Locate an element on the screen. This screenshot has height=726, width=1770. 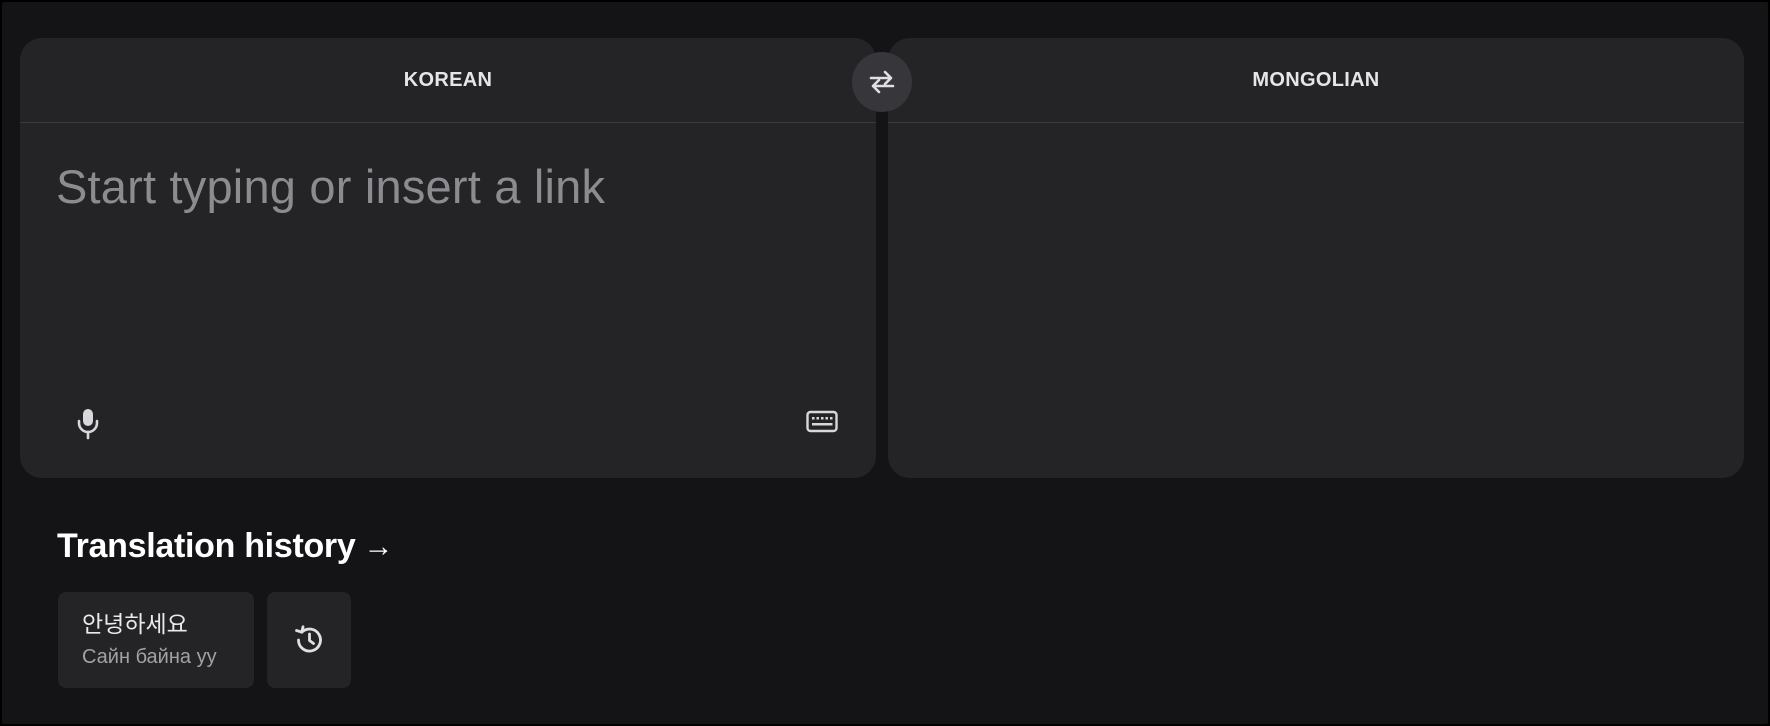
microphone-icon is located at coordinates (88, 424).